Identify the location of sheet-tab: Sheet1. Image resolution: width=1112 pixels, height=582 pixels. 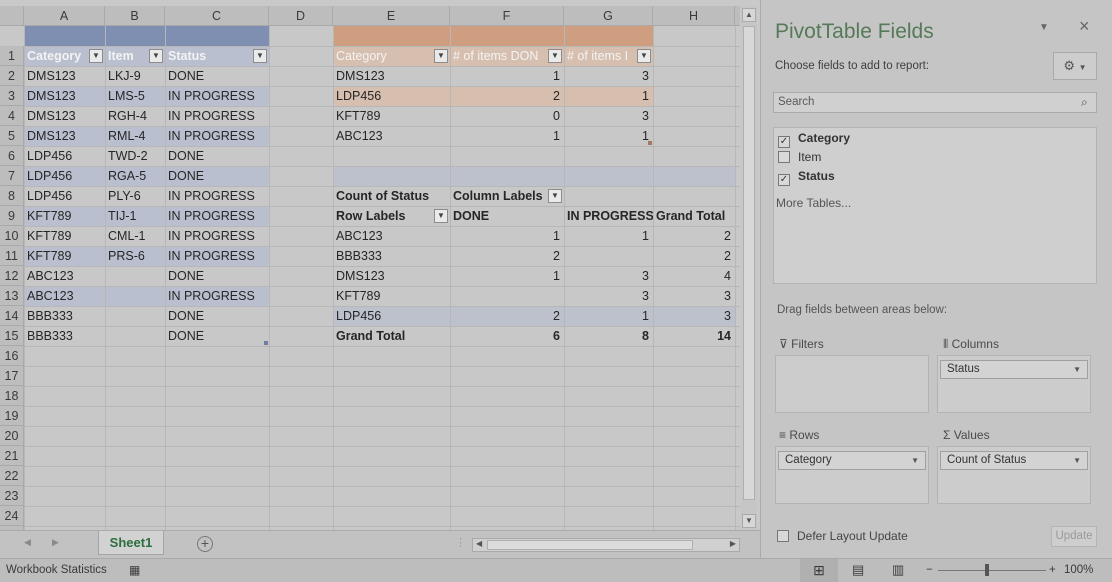
(131, 543).